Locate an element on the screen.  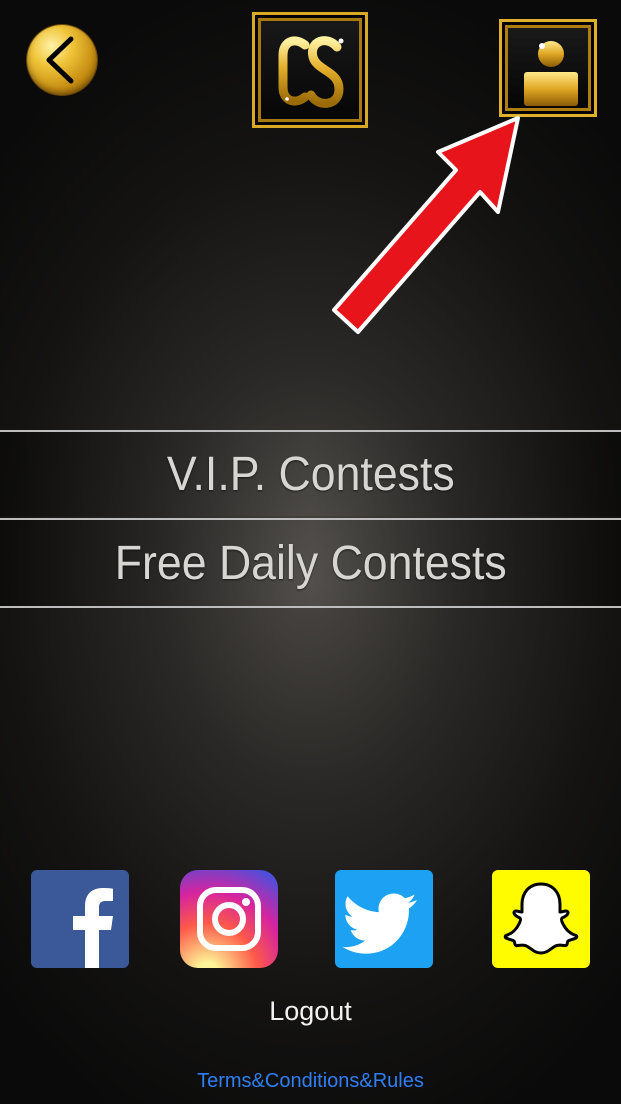
snapchat-button is located at coordinates (541, 919).